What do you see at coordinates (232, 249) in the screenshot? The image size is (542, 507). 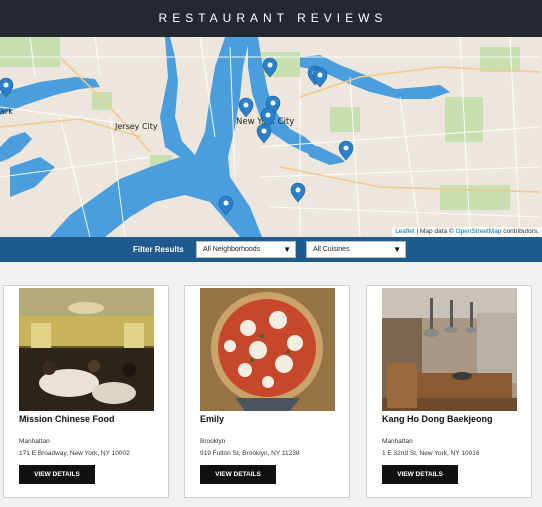 I see `neighborhood-select-value: All Neighborhoods` at bounding box center [232, 249].